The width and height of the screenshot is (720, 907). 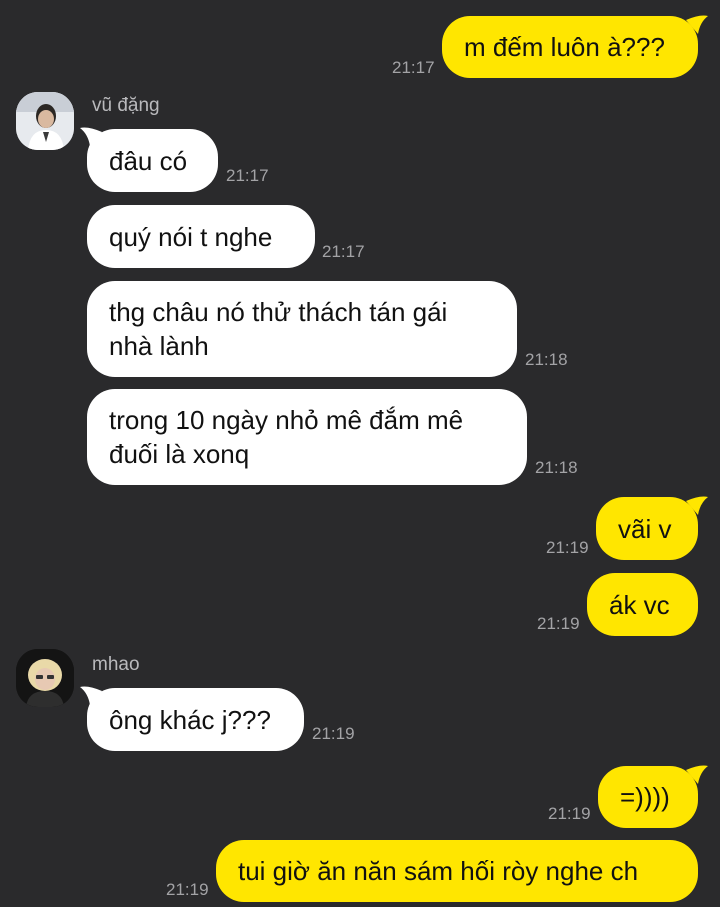 I want to click on message-text: ák vc, so click(x=639, y=604).